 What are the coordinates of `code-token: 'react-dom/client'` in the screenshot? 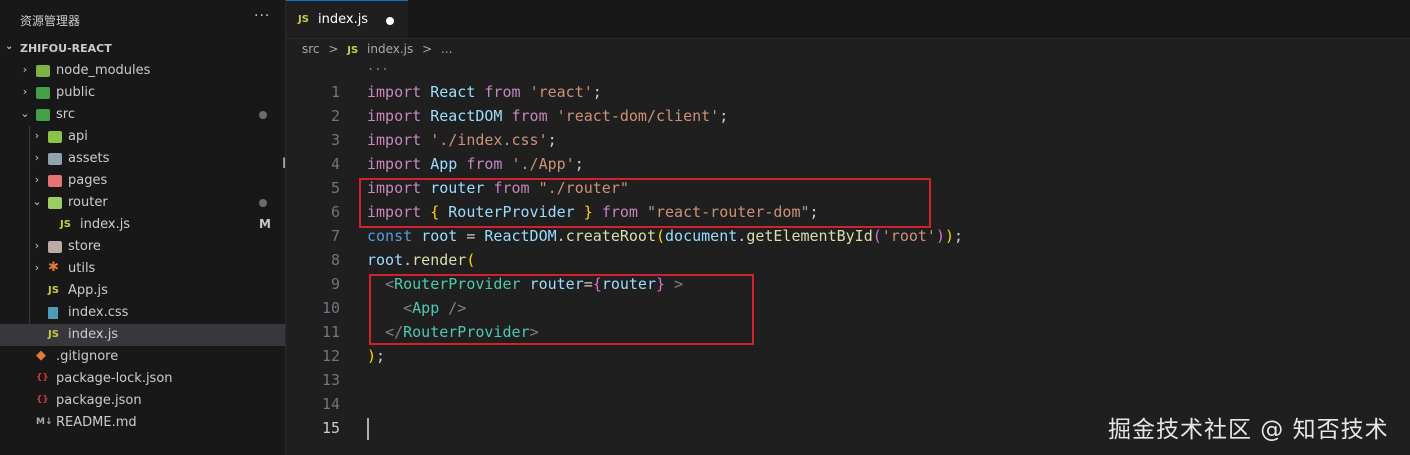 It's located at (638, 116).